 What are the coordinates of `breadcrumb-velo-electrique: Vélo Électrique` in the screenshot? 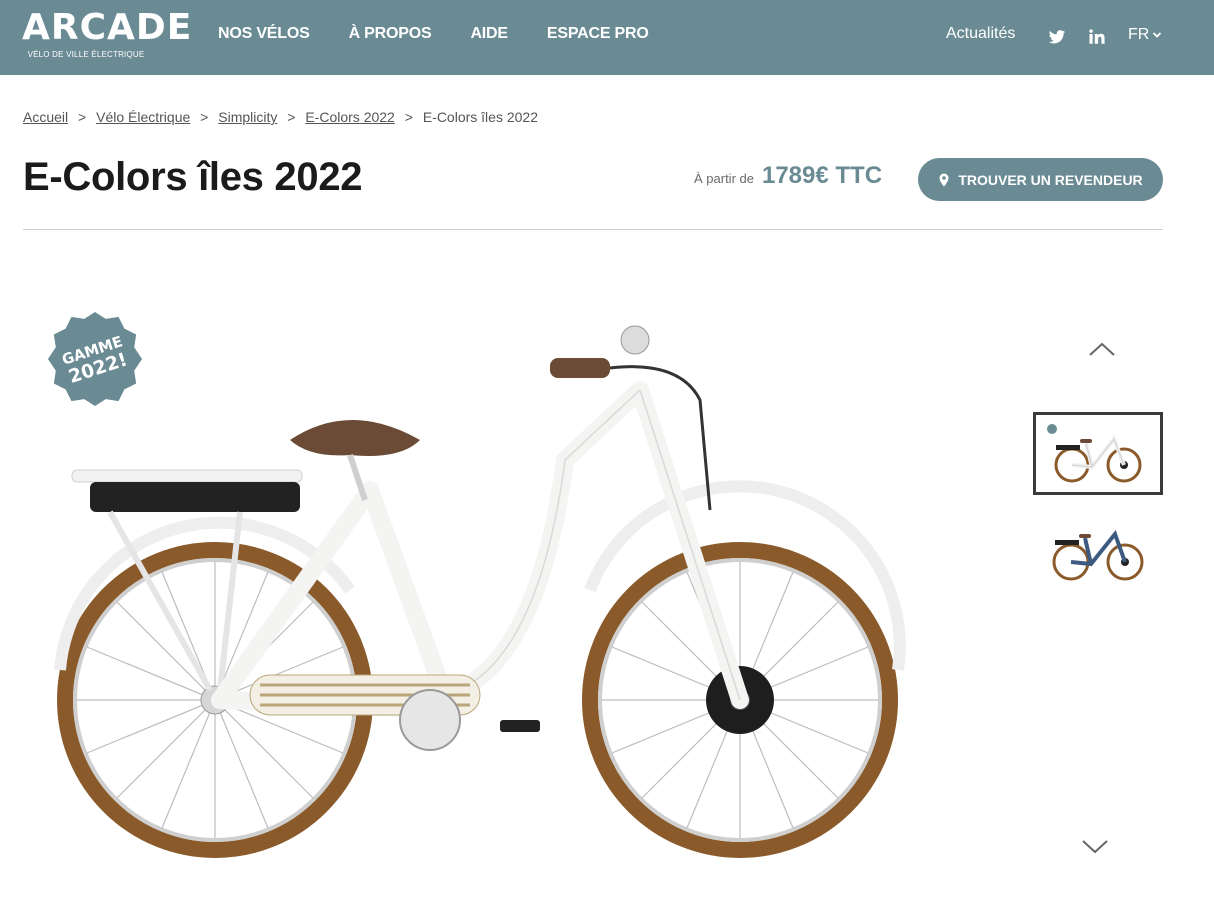 It's located at (143, 117).